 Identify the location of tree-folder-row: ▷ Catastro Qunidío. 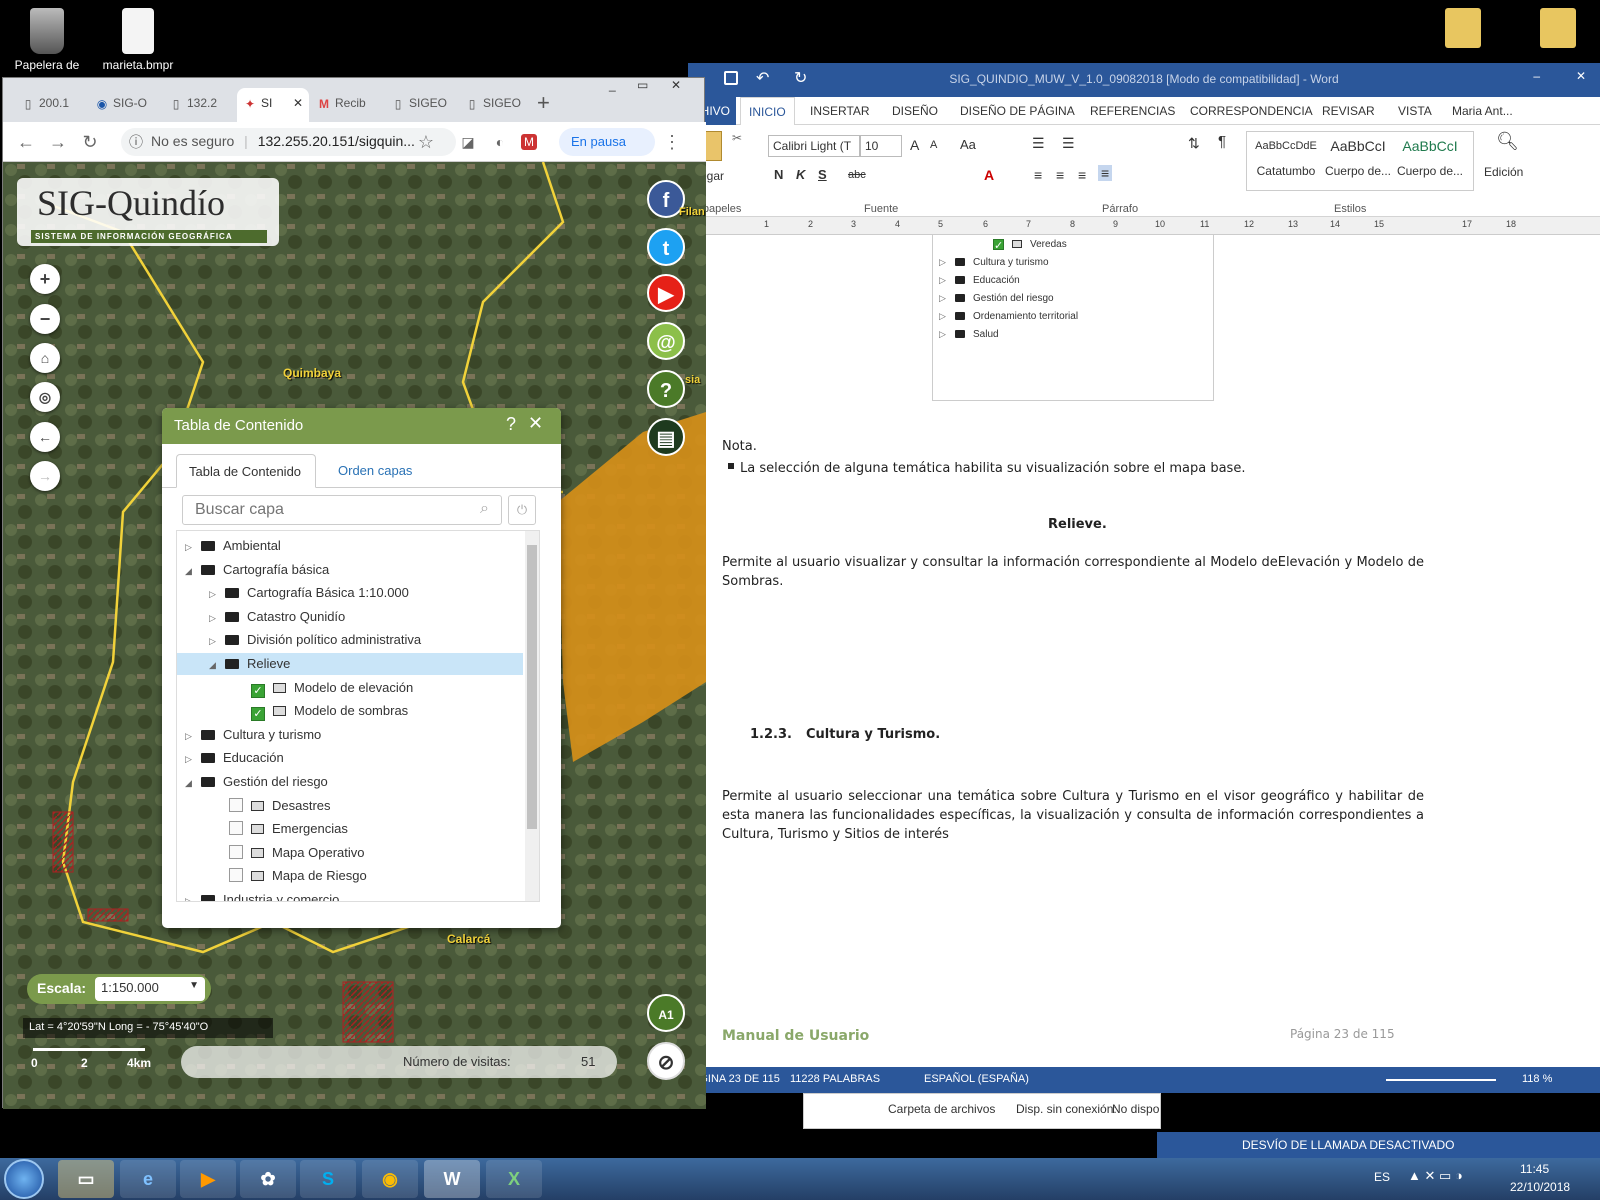
(277, 617).